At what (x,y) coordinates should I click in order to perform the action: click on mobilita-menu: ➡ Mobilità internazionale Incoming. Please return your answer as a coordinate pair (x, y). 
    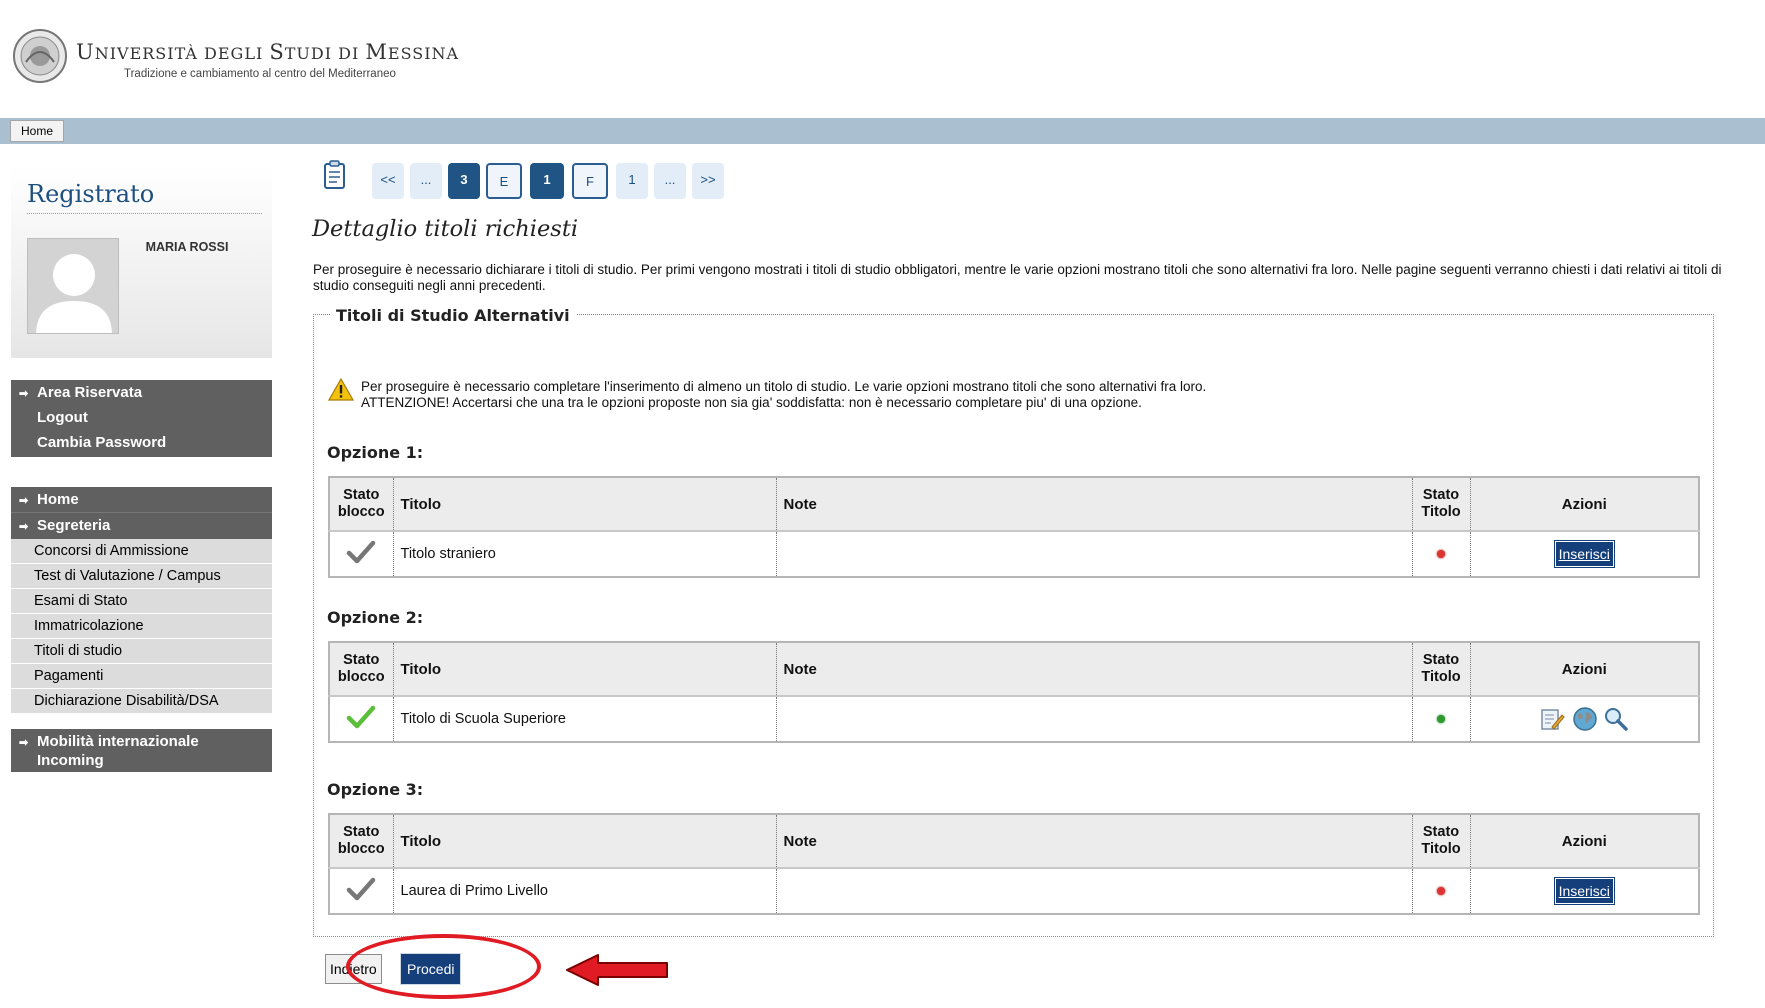
    Looking at the image, I should click on (141, 750).